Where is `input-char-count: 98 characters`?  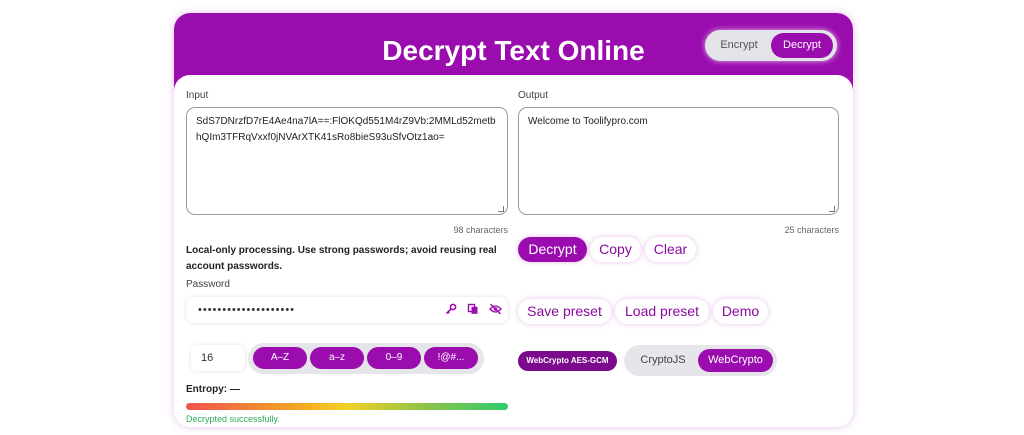 input-char-count: 98 characters is located at coordinates (480, 230).